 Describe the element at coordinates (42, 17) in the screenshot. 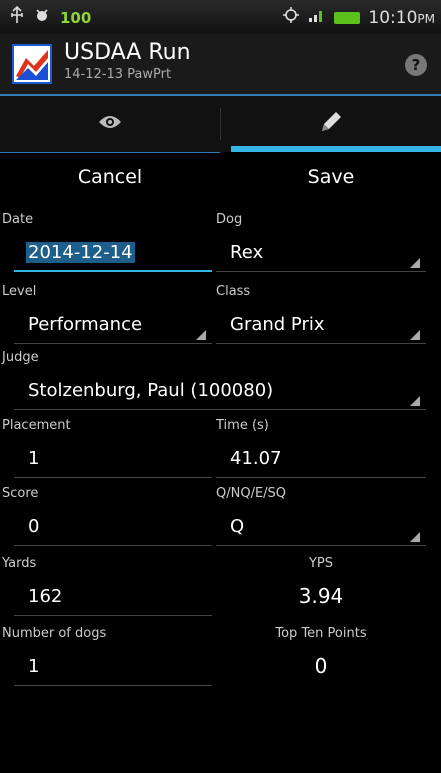

I see `debug-icon` at that location.